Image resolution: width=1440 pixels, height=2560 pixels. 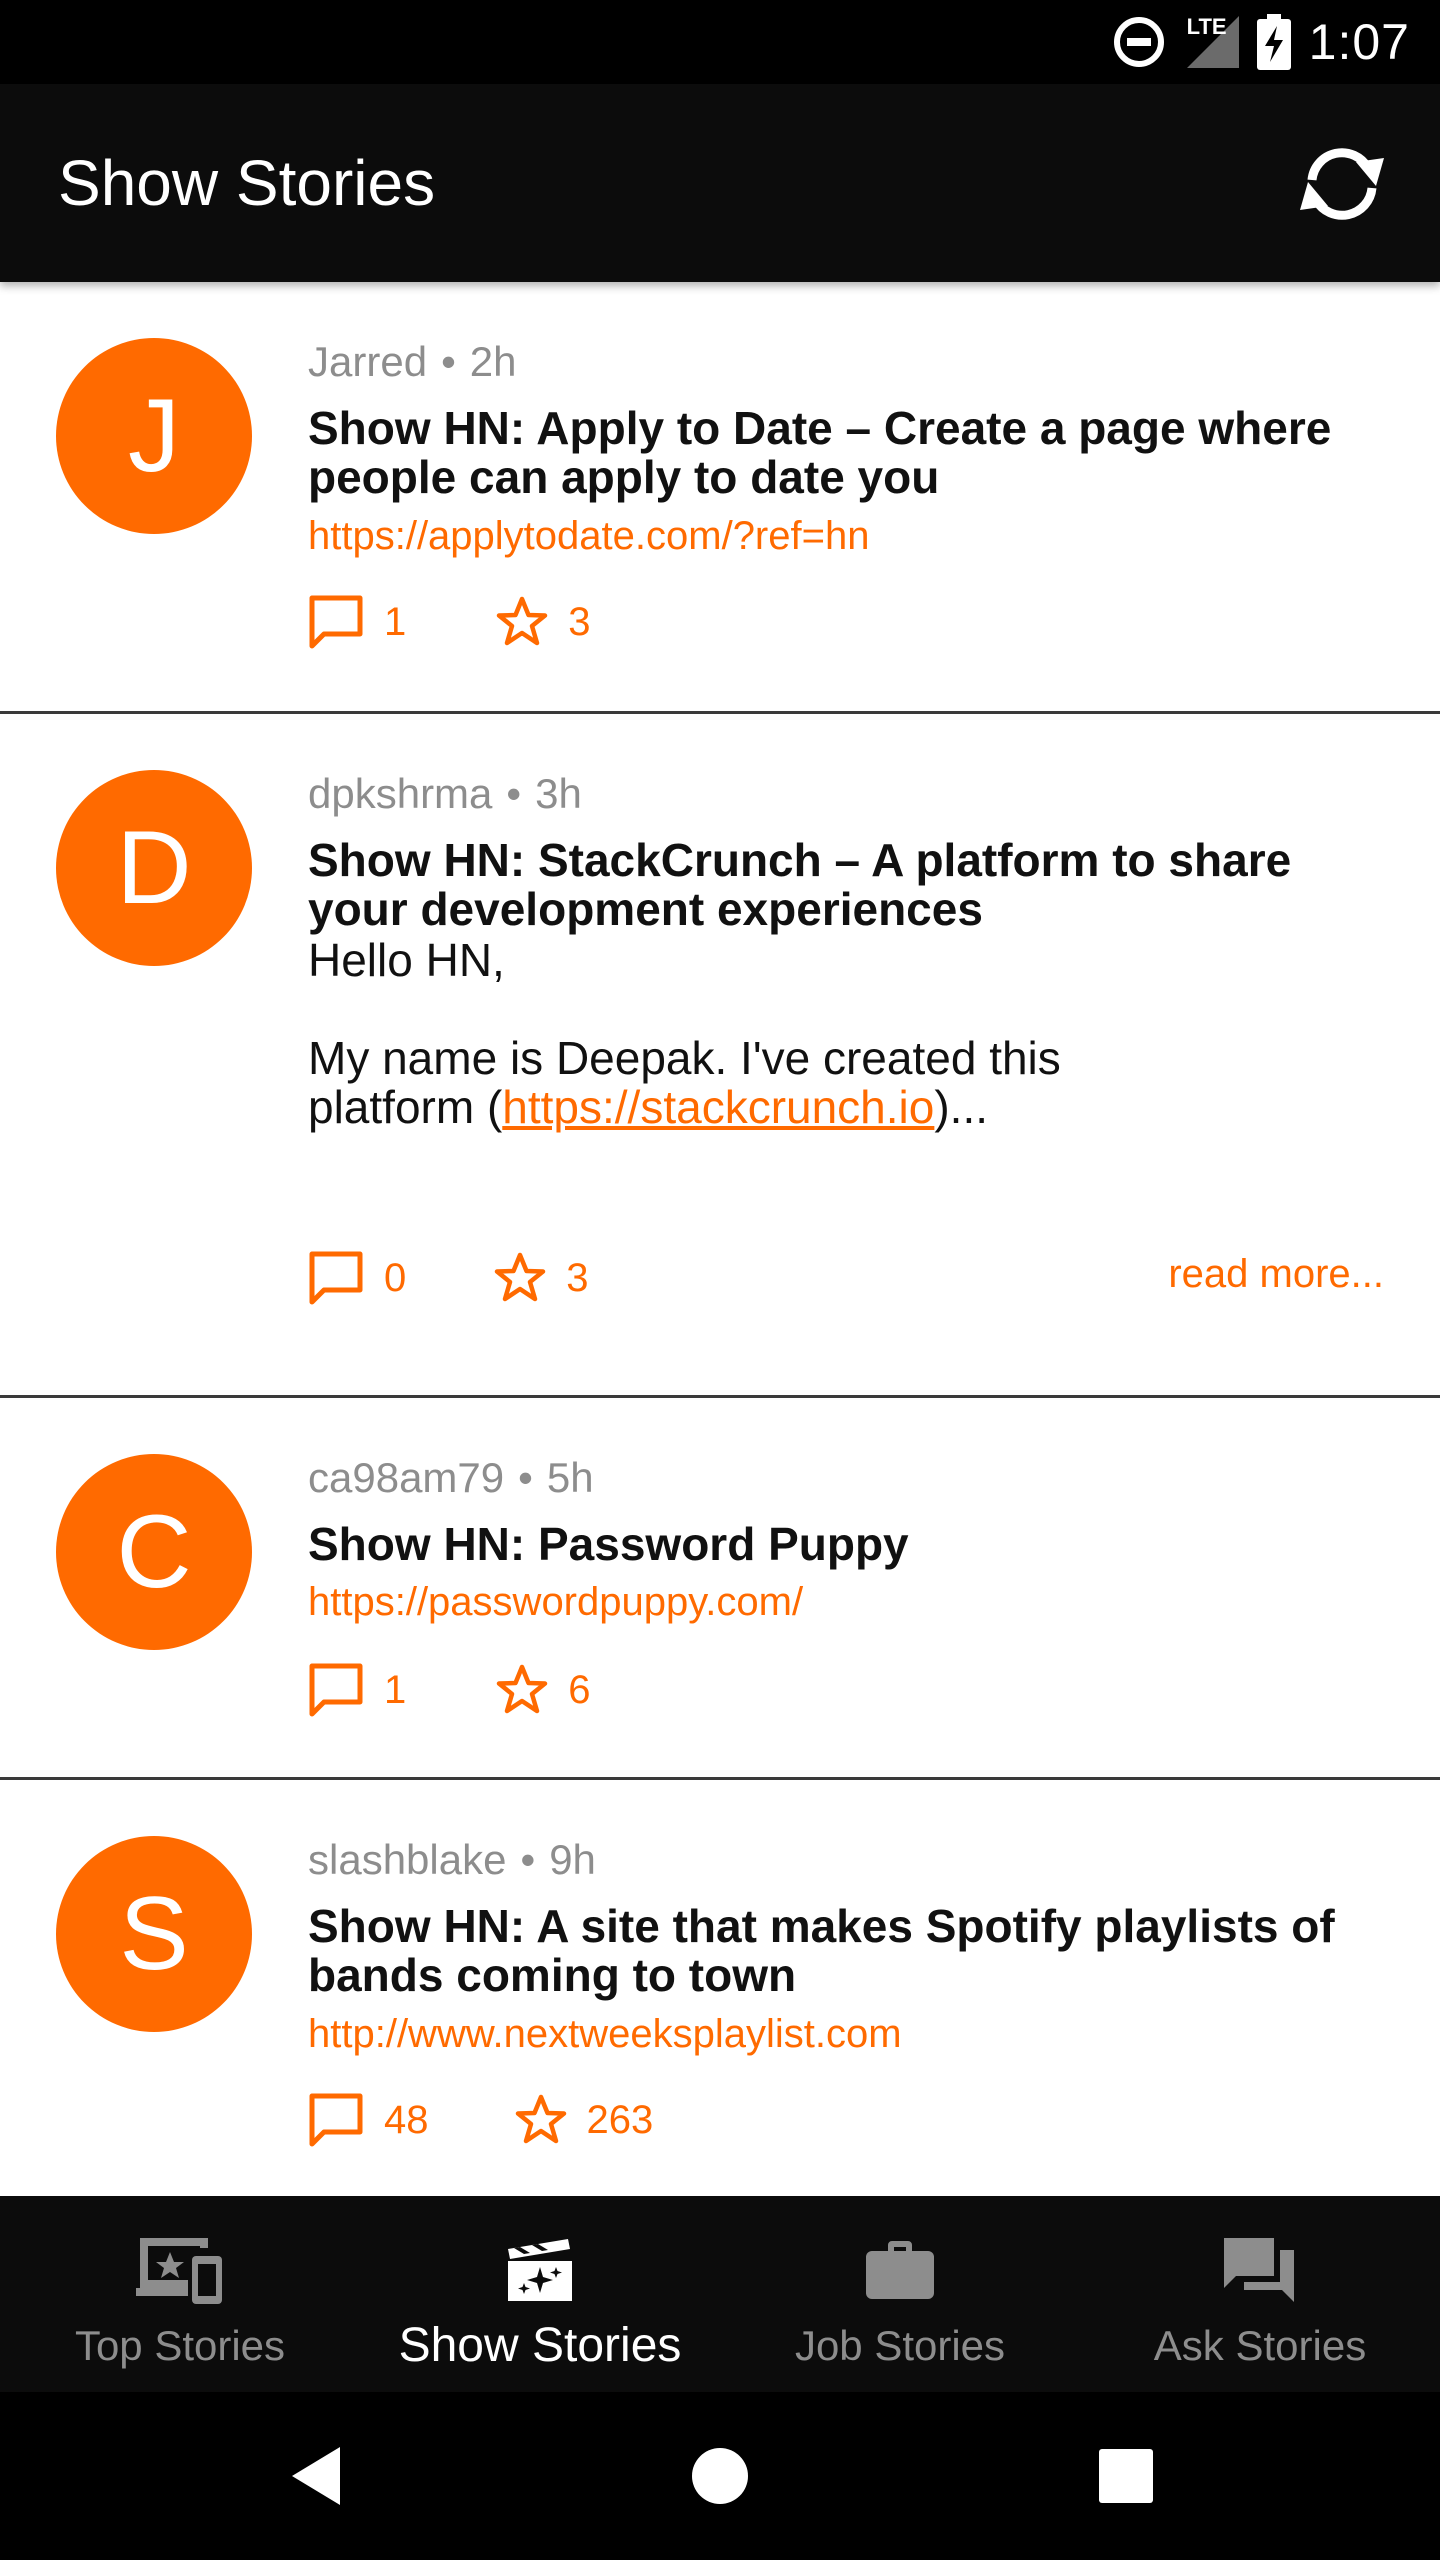 I want to click on refresh-icon, so click(x=1342, y=184).